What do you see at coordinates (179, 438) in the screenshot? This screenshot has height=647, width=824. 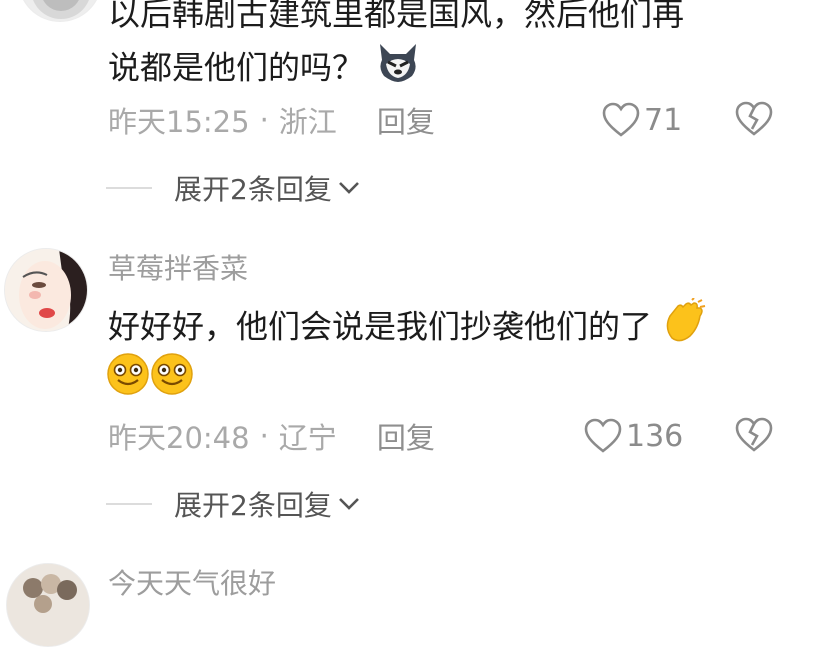 I see `comment-time: 昨天20:48` at bounding box center [179, 438].